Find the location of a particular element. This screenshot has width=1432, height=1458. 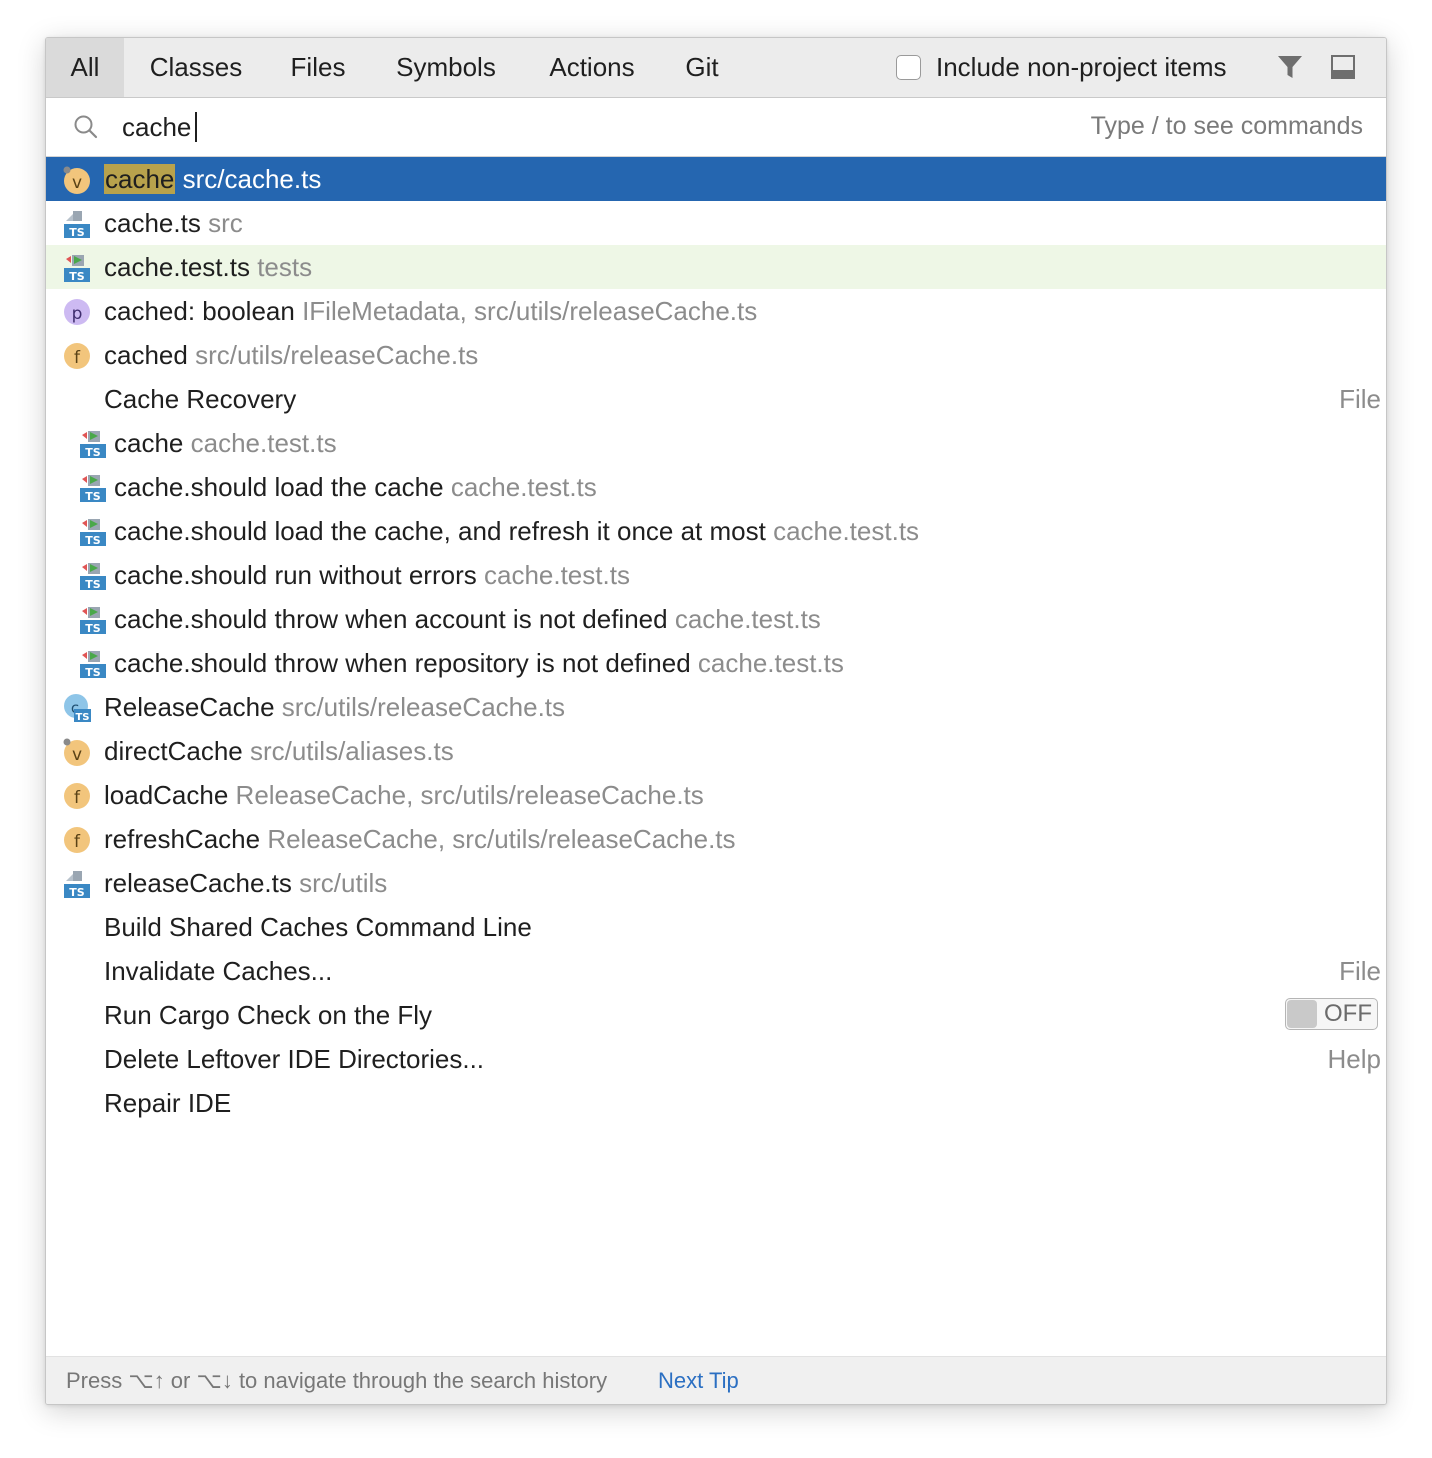

result-name: cached is located at coordinates (146, 355).